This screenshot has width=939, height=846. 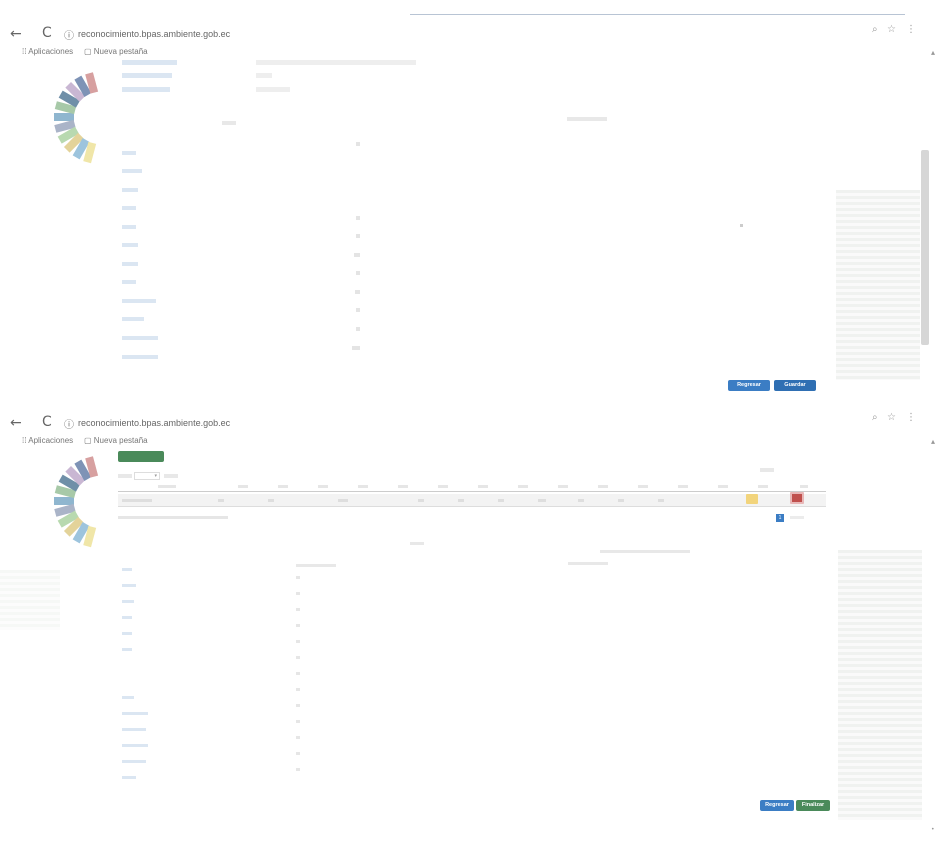 What do you see at coordinates (587, 119) in the screenshot?
I see `section-caption-right` at bounding box center [587, 119].